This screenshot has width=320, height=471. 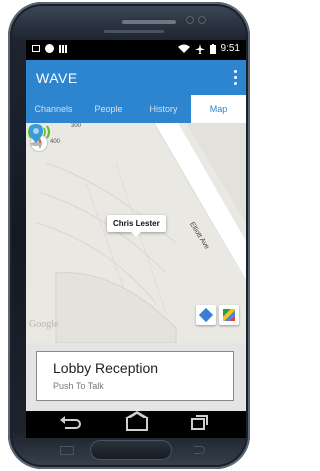 What do you see at coordinates (137, 421) in the screenshot?
I see `home-icon` at bounding box center [137, 421].